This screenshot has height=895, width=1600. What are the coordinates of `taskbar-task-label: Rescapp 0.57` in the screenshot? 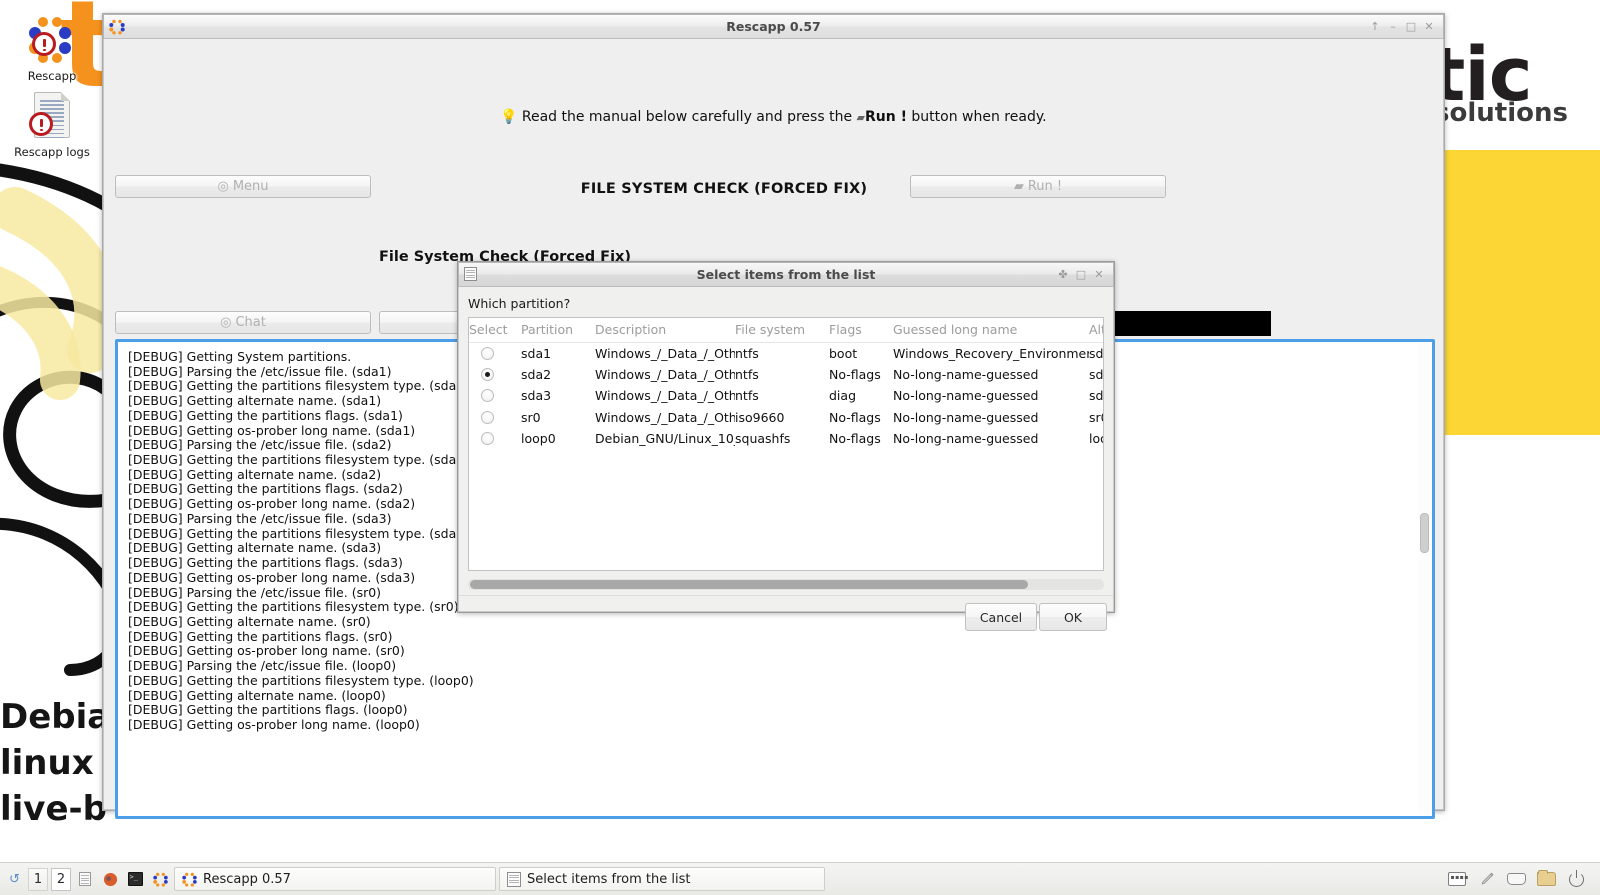 It's located at (247, 879).